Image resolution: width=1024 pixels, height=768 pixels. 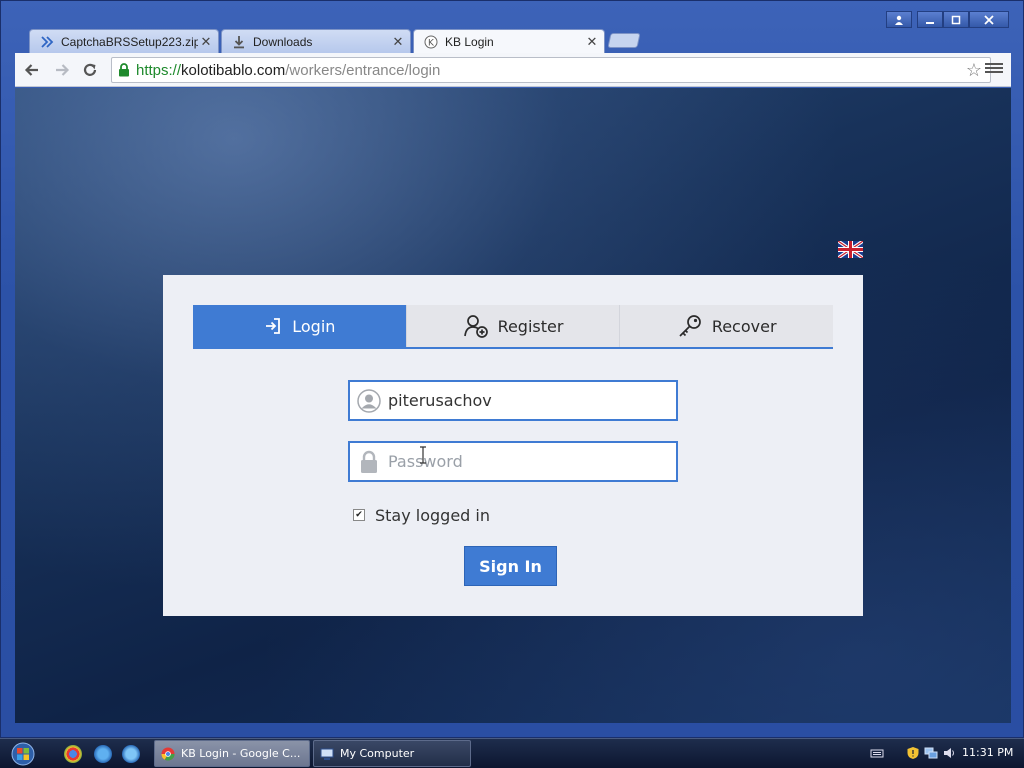 I want to click on bookmark-star-icon: ☆, so click(x=974, y=70).